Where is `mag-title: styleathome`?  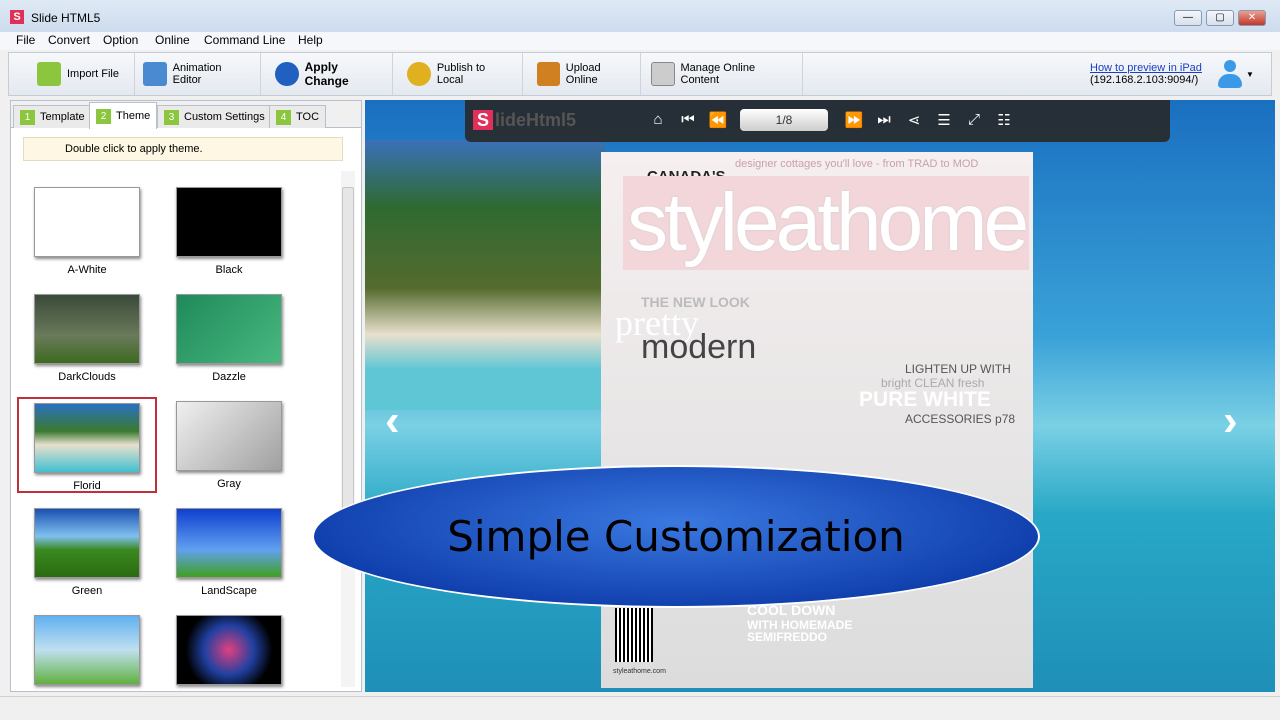
mag-title: styleathome is located at coordinates (826, 223).